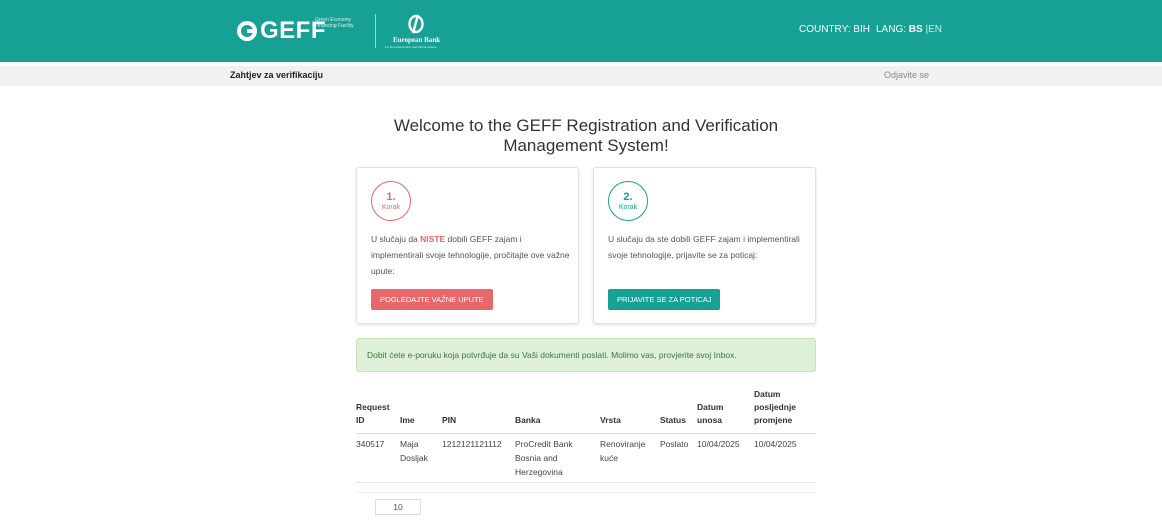 The width and height of the screenshot is (1162, 526). Describe the element at coordinates (623, 451) in the screenshot. I see `cell-vrsta: Renoviranje kuće` at that location.